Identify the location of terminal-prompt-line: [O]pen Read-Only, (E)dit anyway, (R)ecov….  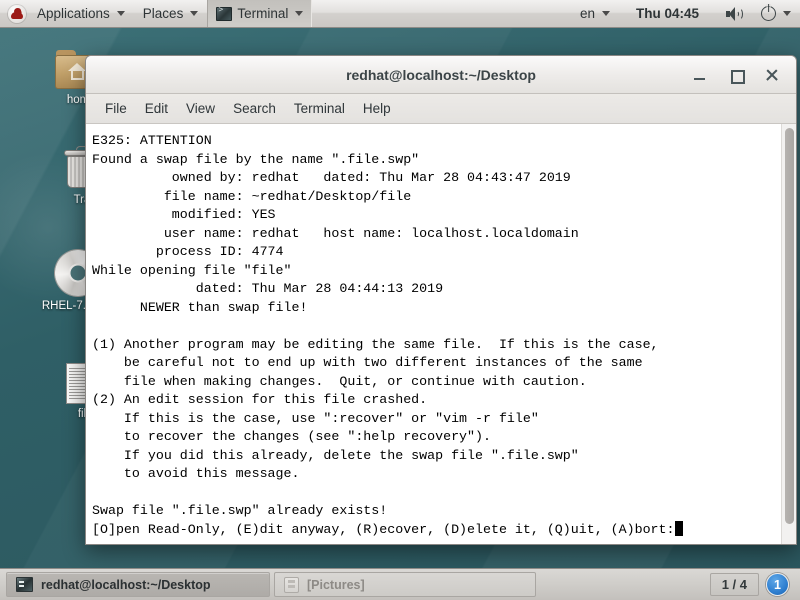
(383, 529).